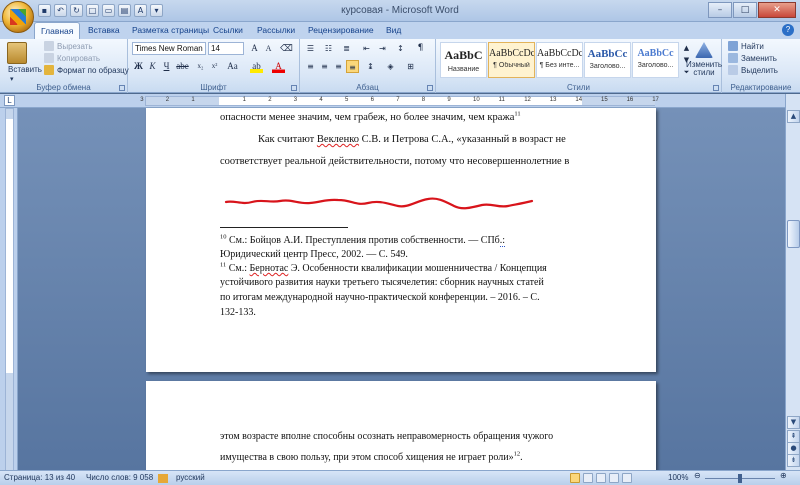  What do you see at coordinates (287, 139) in the screenshot?
I see `text-segment: Как считают` at bounding box center [287, 139].